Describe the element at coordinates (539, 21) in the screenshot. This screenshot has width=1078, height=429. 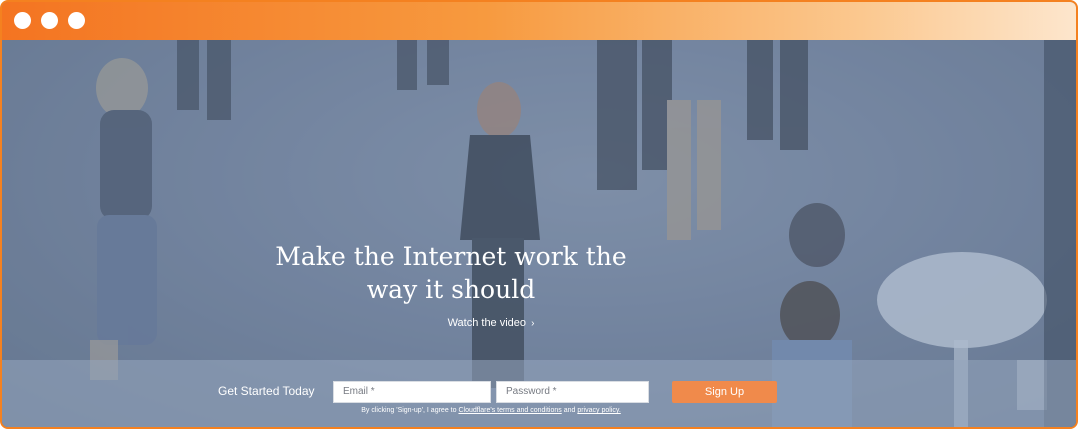
I see `window-titlebar` at that location.